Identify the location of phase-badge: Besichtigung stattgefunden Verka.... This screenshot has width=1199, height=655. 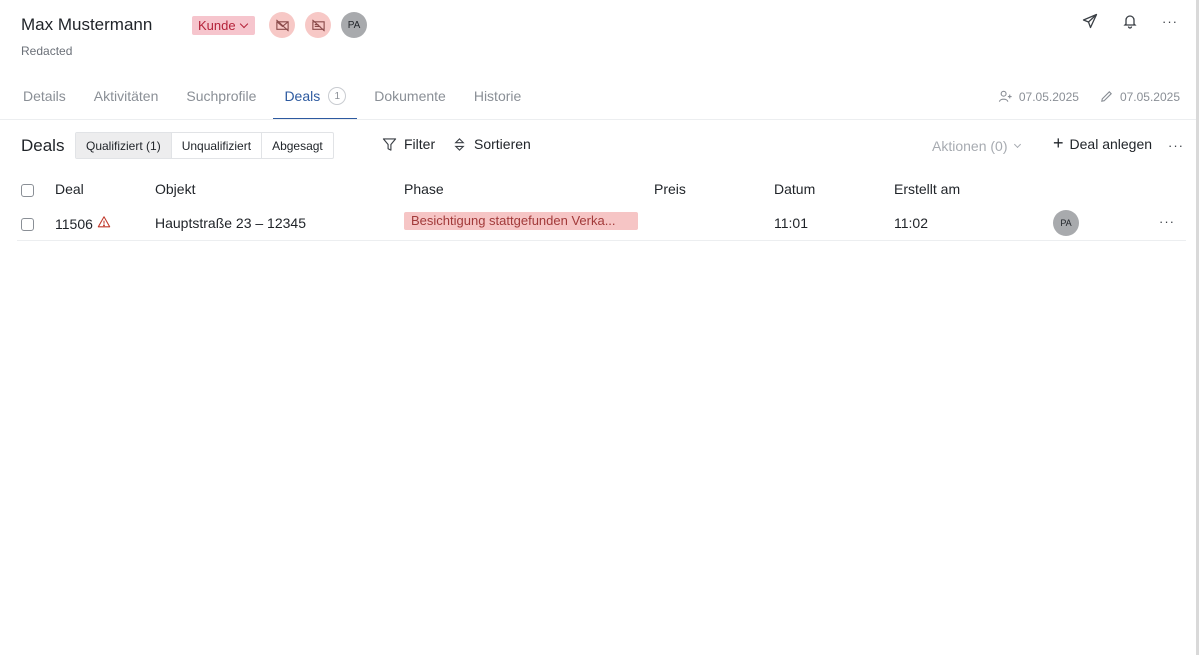
(521, 221).